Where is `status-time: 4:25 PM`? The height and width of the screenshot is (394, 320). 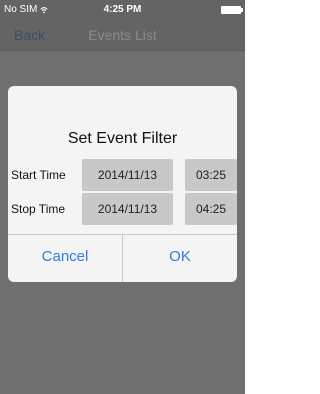
status-time: 4:25 PM is located at coordinates (122, 9).